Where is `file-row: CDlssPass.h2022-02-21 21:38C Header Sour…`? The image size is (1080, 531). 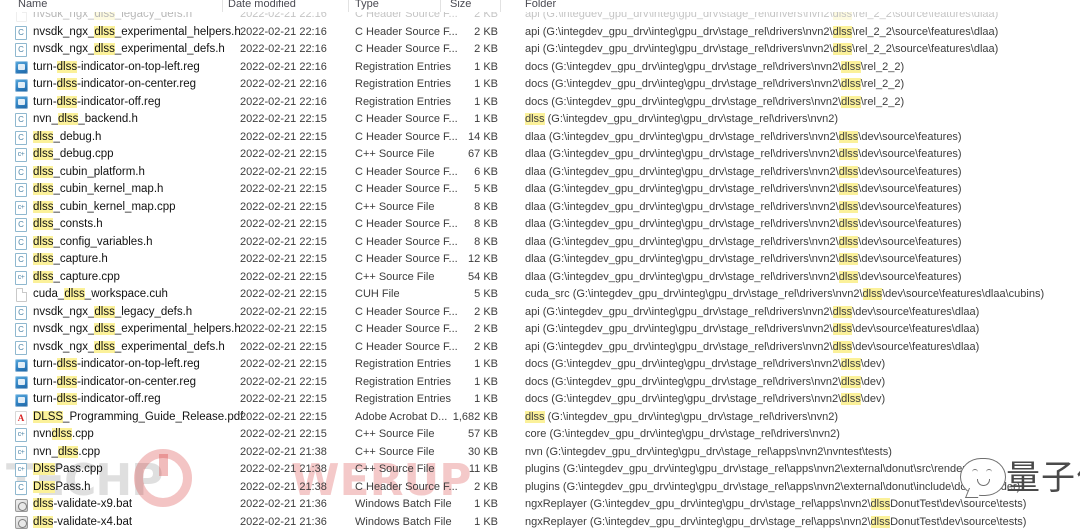 file-row: CDlssPass.h2022-02-21 21:38C Header Sour… is located at coordinates (540, 488).